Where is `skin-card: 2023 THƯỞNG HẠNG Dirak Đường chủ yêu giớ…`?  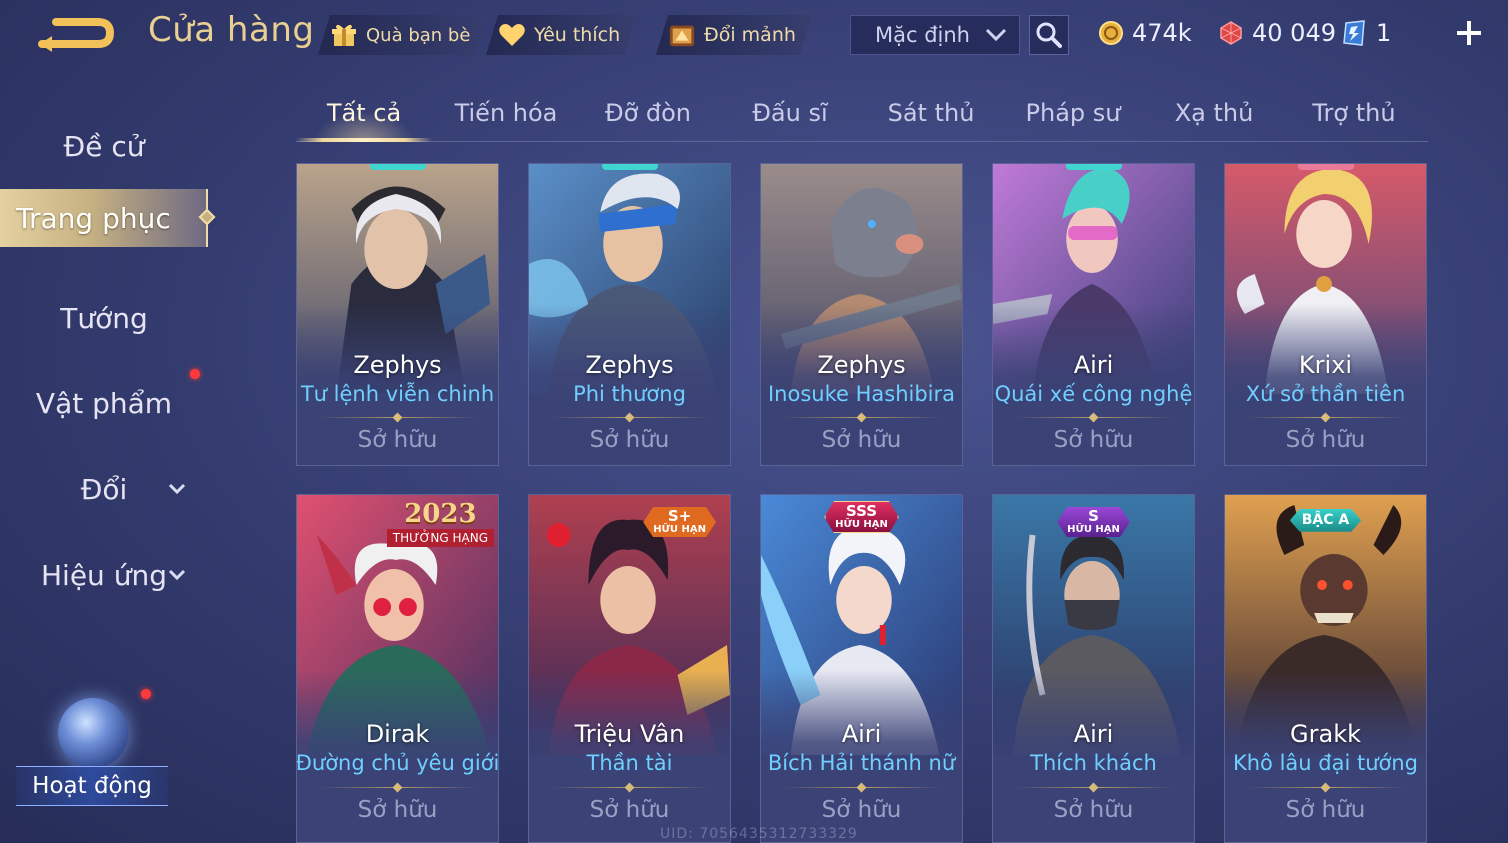
skin-card: 2023 THƯỞNG HẠNG Dirak Đường chủ yêu giớ… is located at coordinates (397, 668).